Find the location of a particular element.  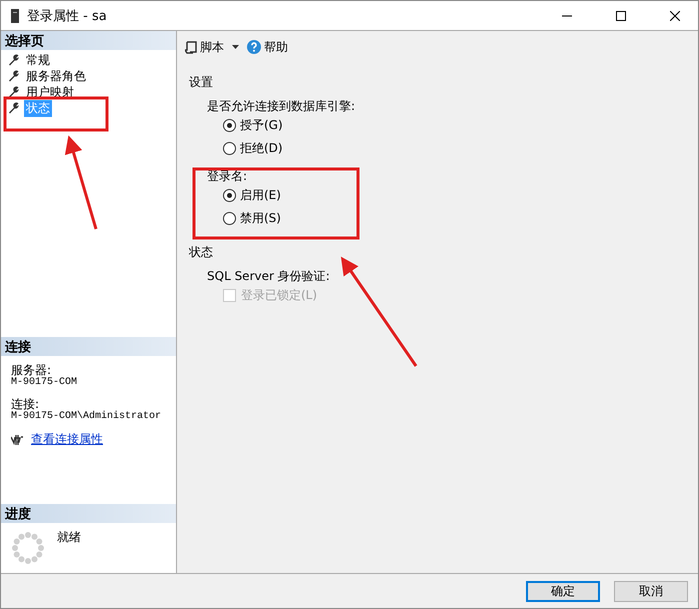

section-header: 连接 is located at coordinates (88, 346).